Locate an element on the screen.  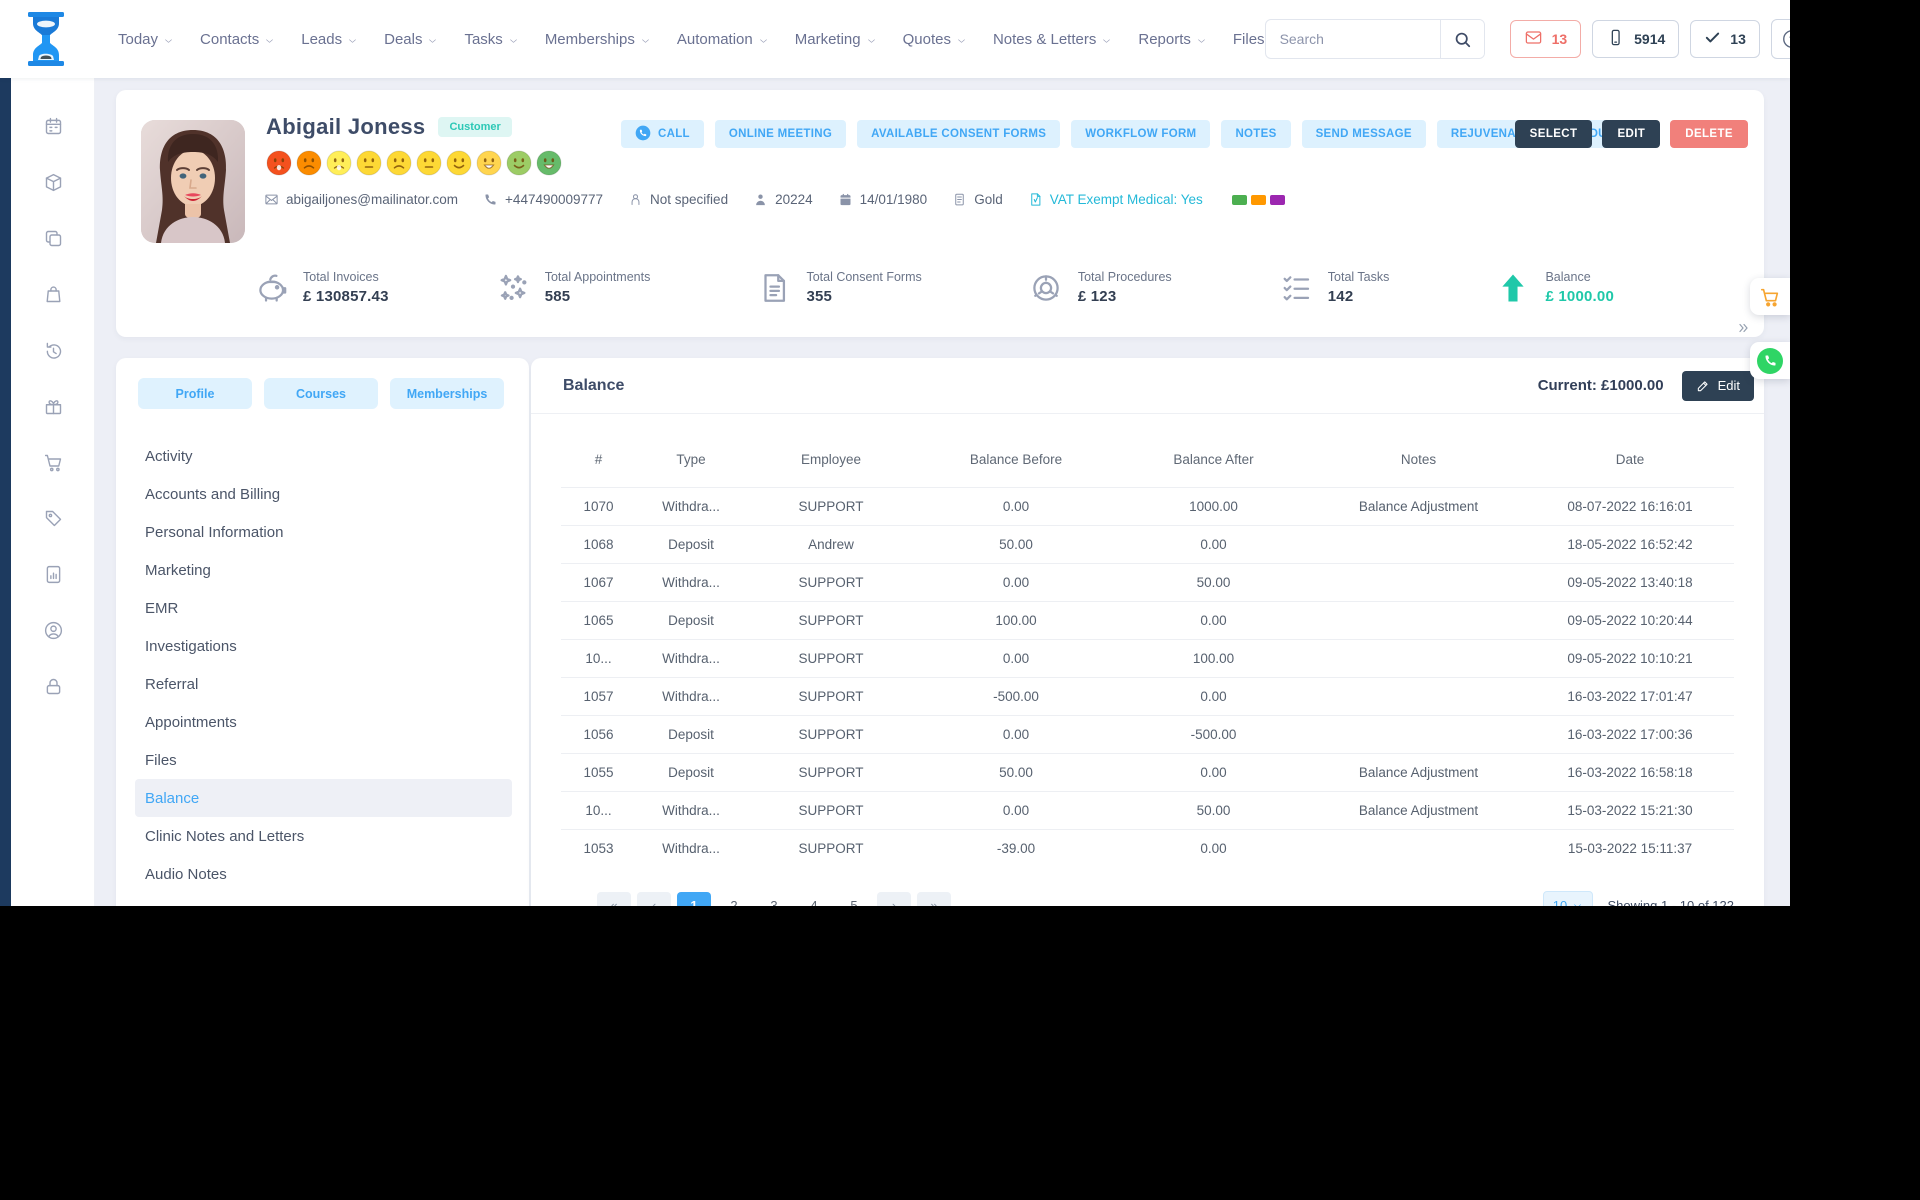
page-3-button: 3 is located at coordinates (774, 899).